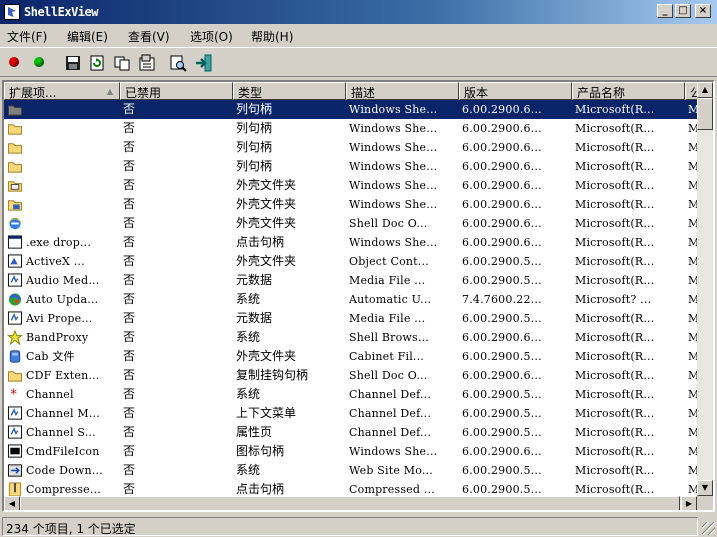 The width and height of the screenshot is (717, 537). What do you see at coordinates (705, 503) in the screenshot?
I see `scroll-corner` at bounding box center [705, 503].